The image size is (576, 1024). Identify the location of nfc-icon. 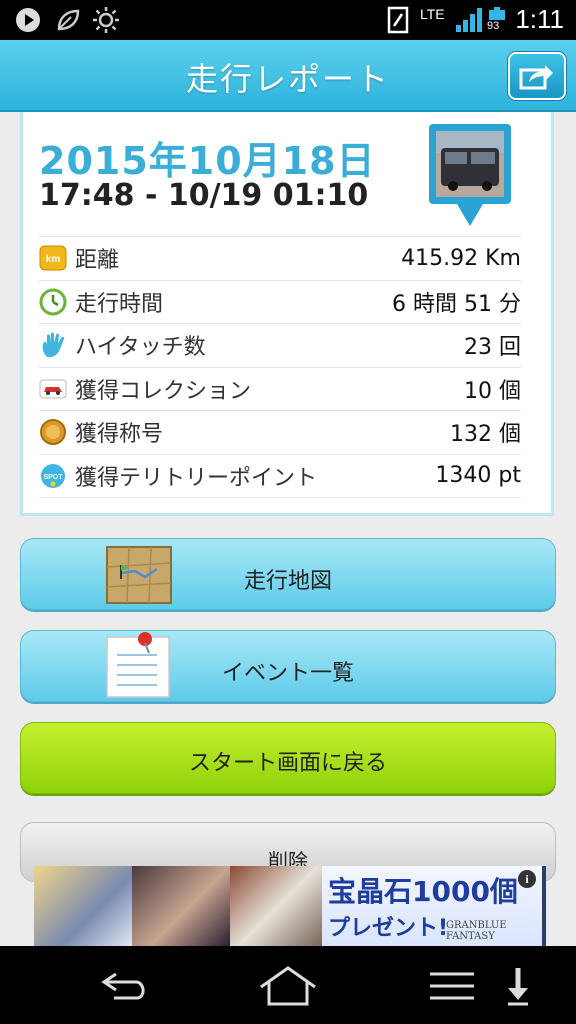
(398, 20).